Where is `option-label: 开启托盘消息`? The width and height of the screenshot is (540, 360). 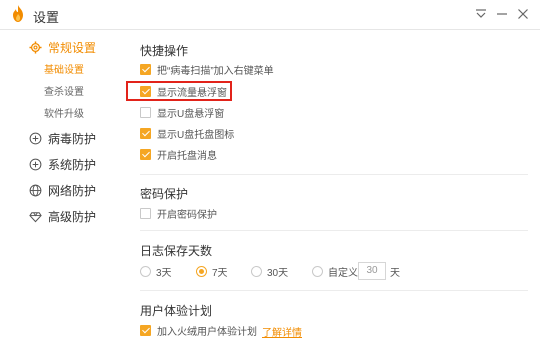 option-label: 开启托盘消息 is located at coordinates (187, 156).